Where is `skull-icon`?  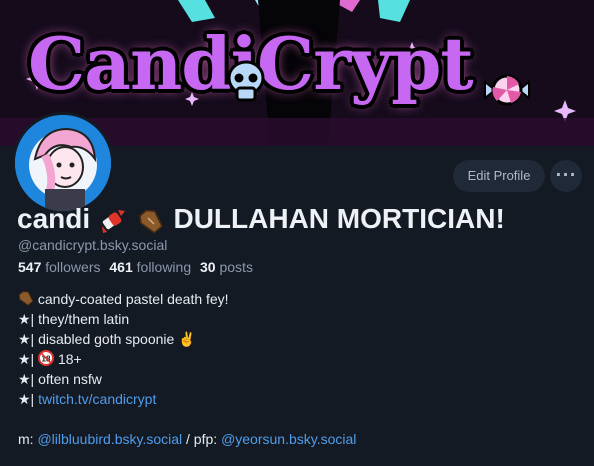
skull-icon is located at coordinates (246, 81).